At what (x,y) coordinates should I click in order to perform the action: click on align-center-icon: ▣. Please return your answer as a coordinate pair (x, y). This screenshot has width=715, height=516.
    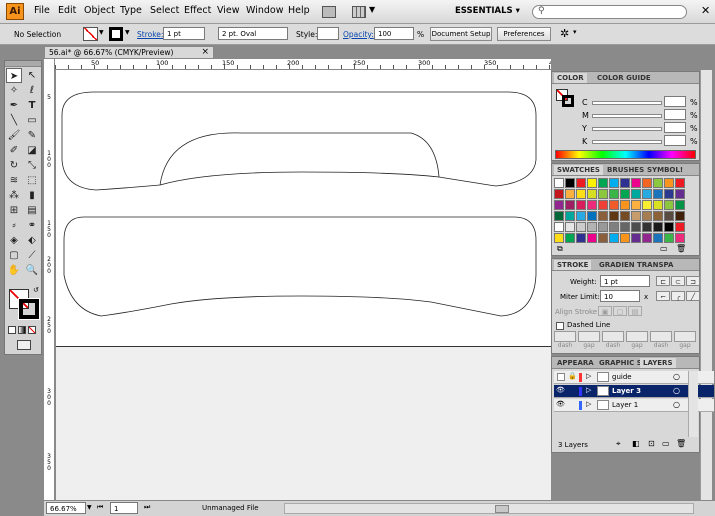
    Looking at the image, I should click on (605, 311).